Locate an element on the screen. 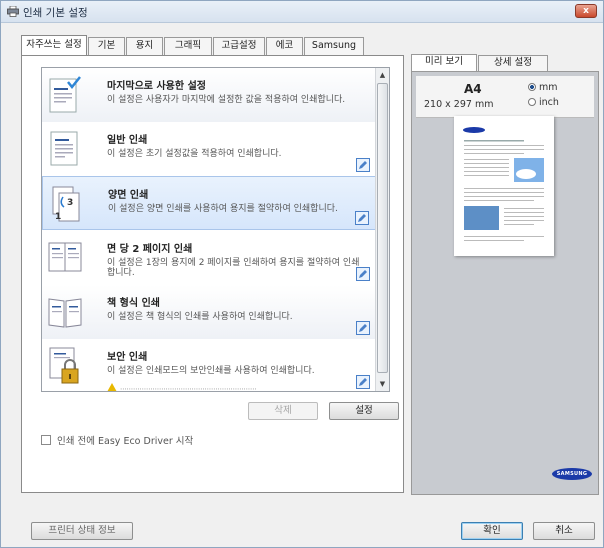 The height and width of the screenshot is (548, 604). easy-eco-option: 인쇄 전에 Easy Eco Driver 시작 is located at coordinates (117, 440).